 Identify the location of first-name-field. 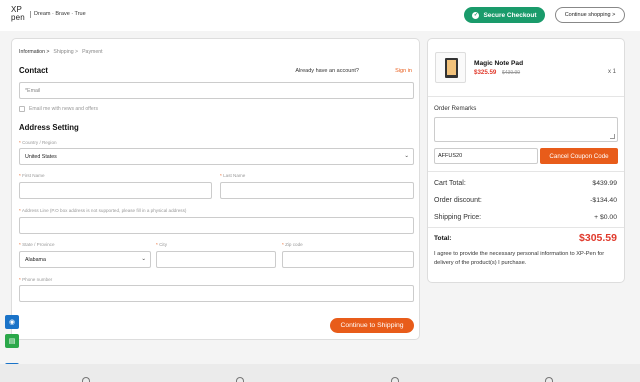
(115, 190).